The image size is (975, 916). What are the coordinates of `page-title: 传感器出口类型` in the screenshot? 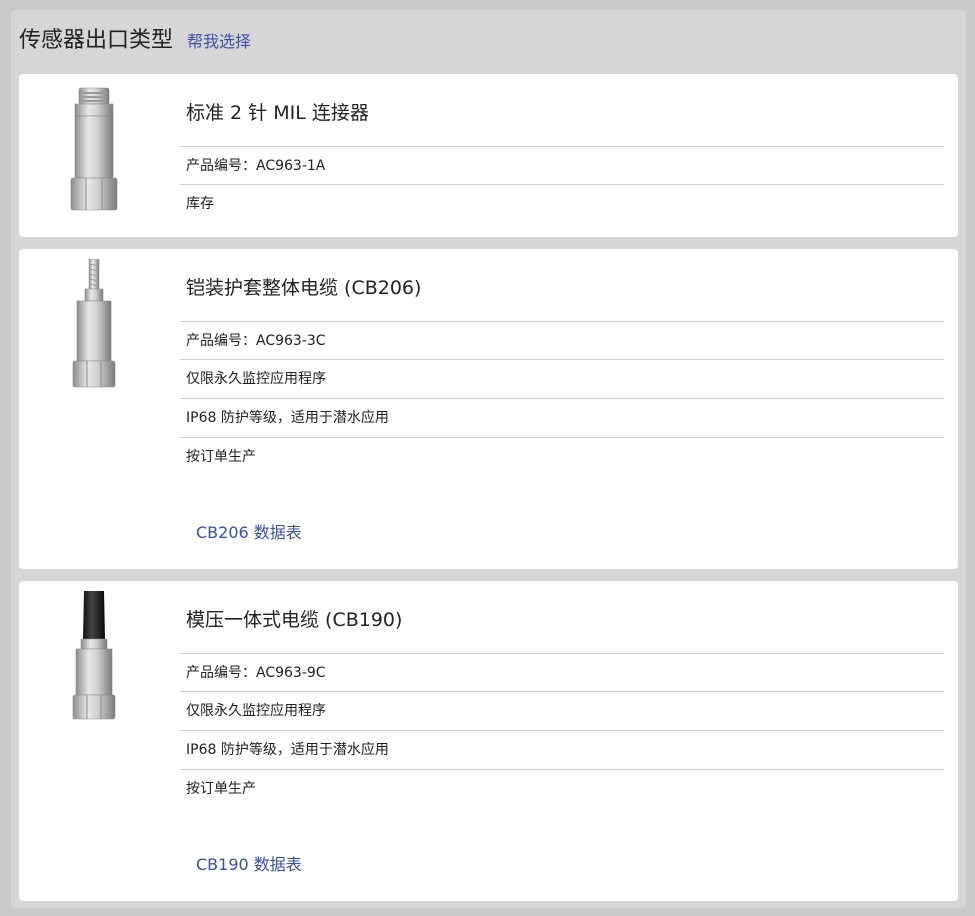 It's located at (96, 40).